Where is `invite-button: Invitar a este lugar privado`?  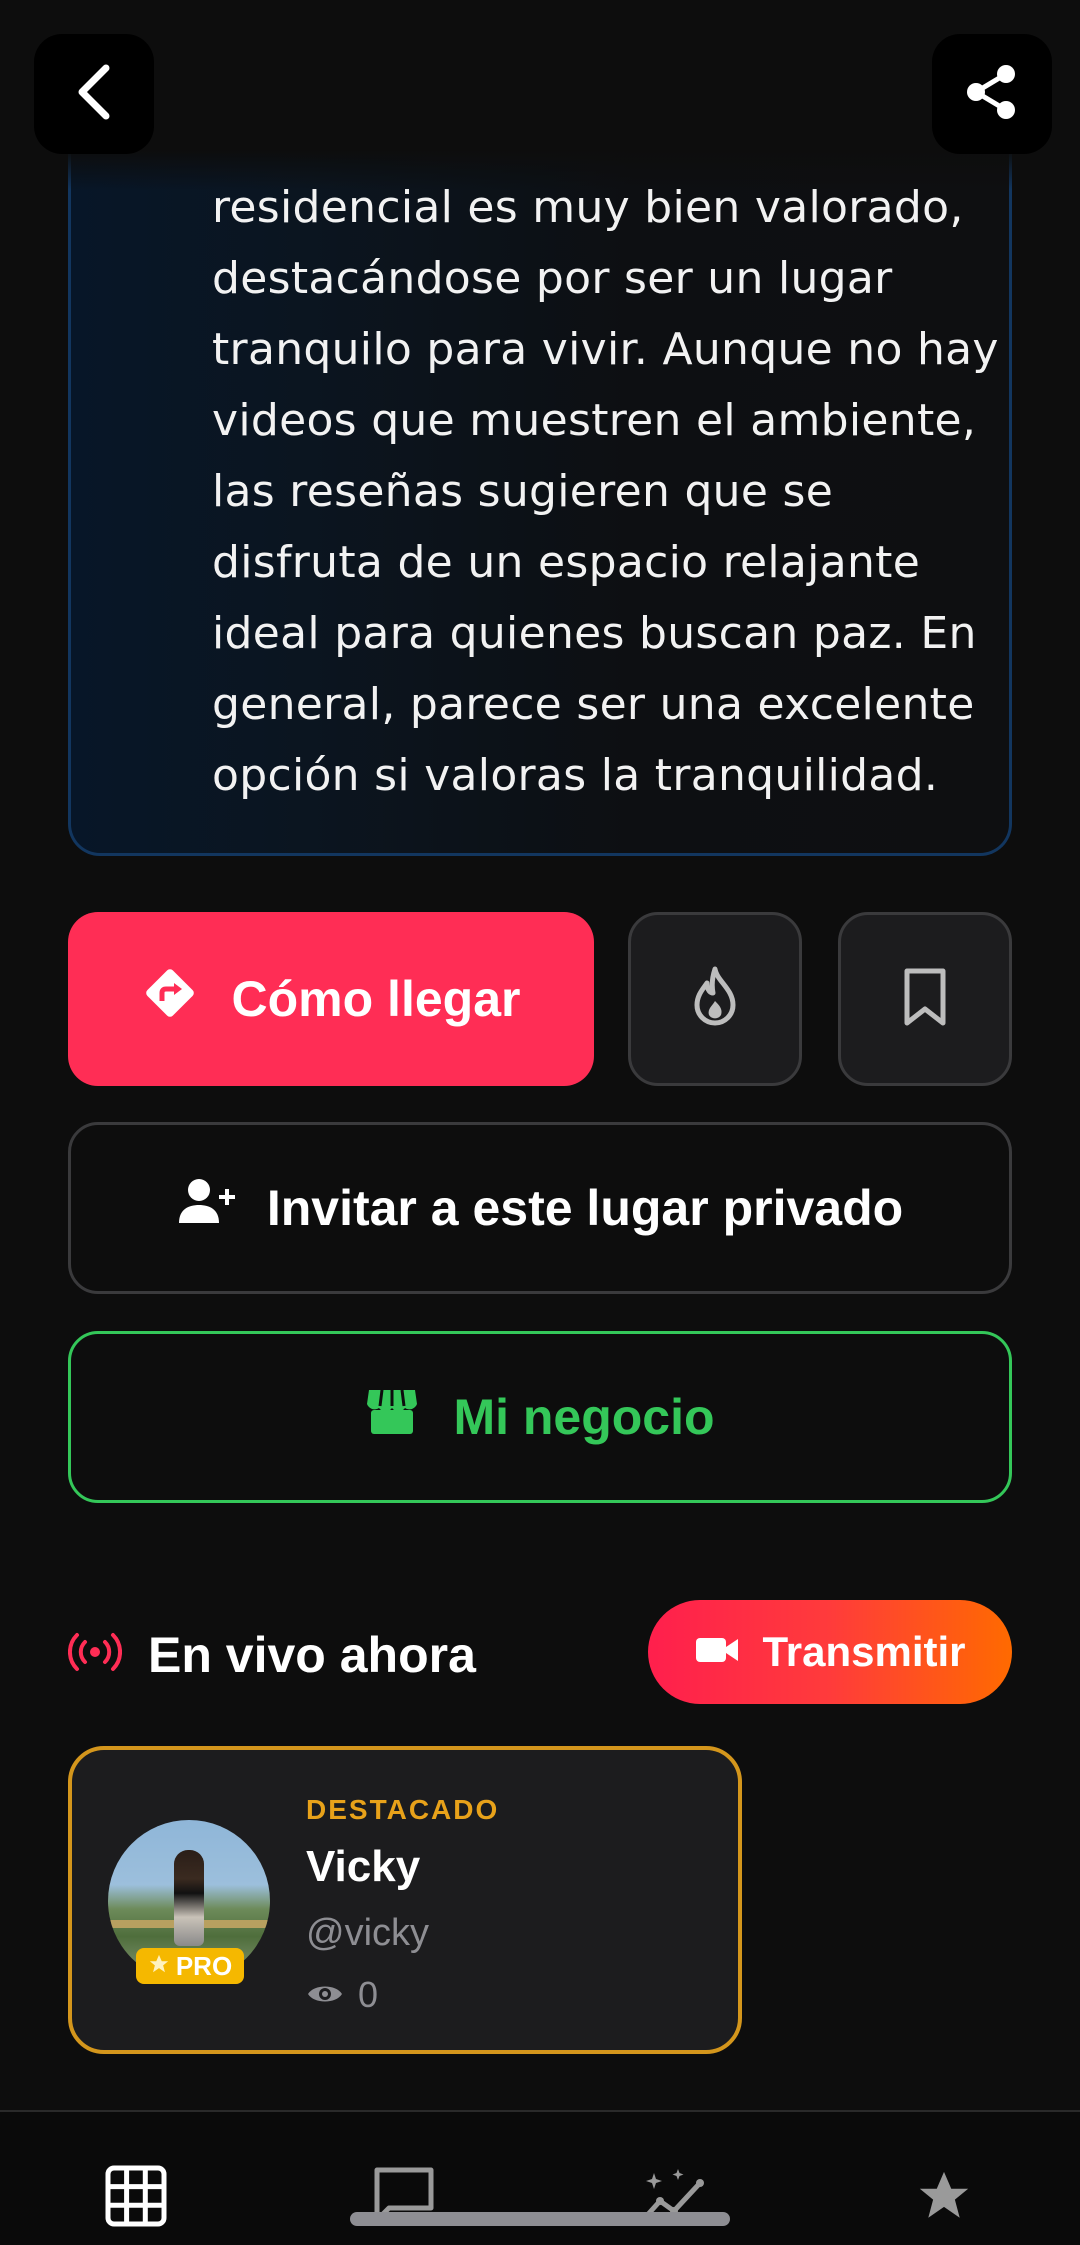 invite-button: Invitar a este lugar privado is located at coordinates (540, 1208).